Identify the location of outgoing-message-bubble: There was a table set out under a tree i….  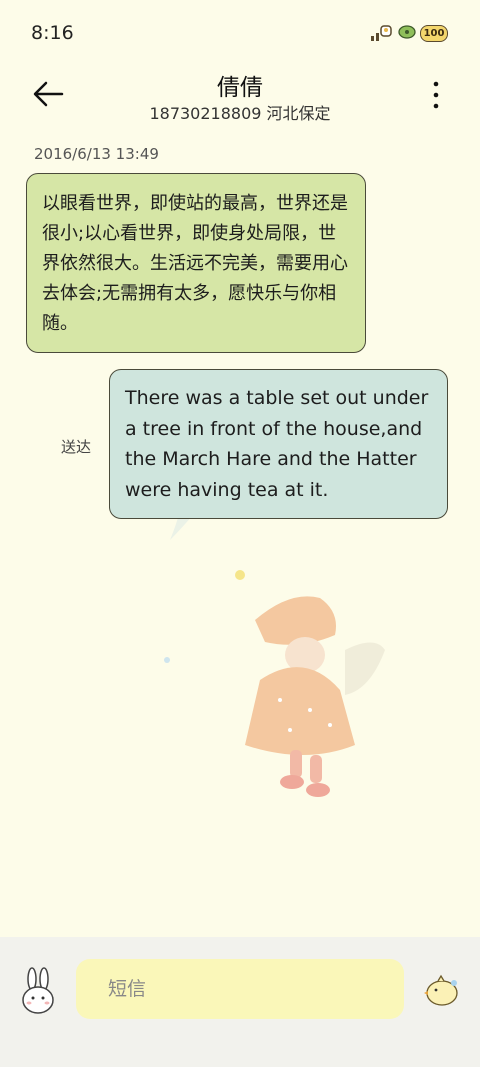
(278, 444).